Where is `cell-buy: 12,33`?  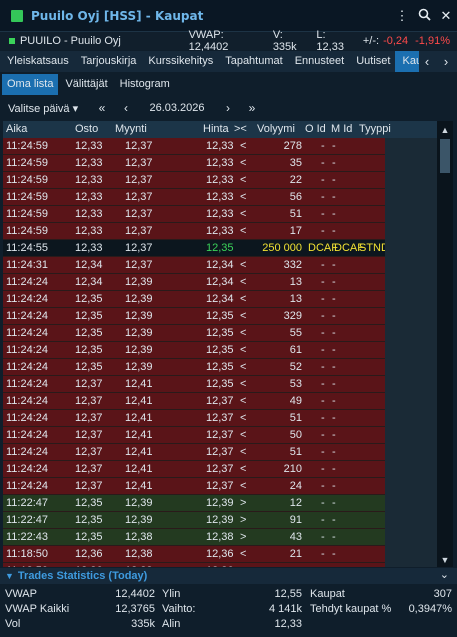
cell-buy: 12,33 is located at coordinates (89, 180).